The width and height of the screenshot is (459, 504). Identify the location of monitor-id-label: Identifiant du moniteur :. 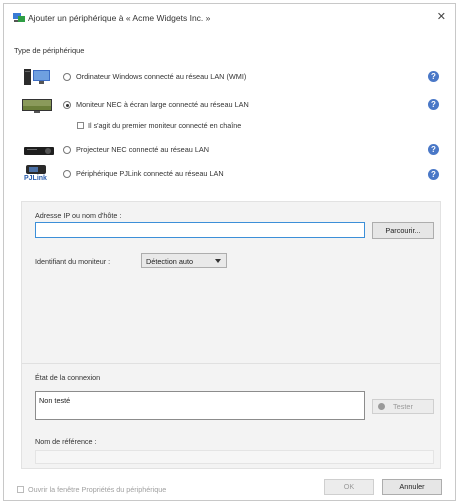
(73, 261).